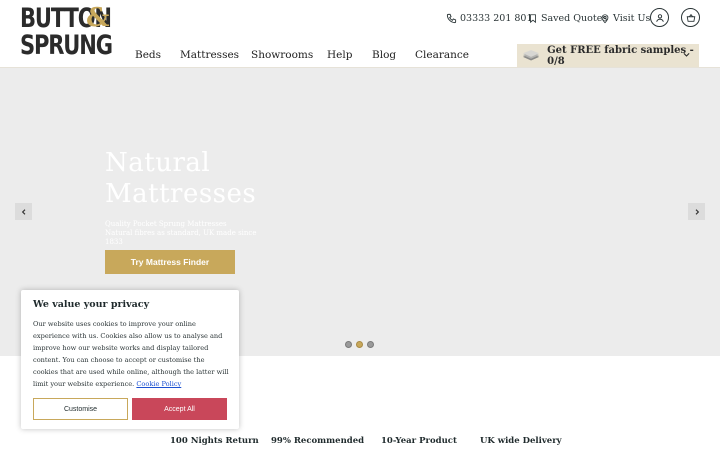 The height and width of the screenshot is (450, 720). I want to click on fabric-samples-label: Get FREE fabric samples - 0/8, so click(620, 55).